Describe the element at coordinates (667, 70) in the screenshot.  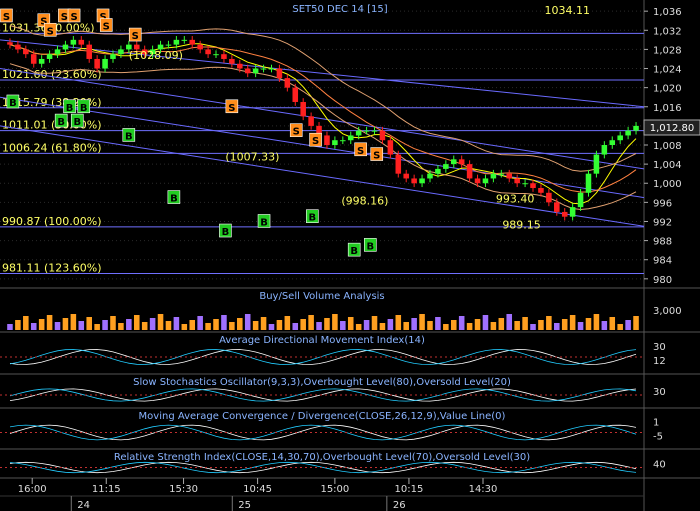
I see `price-tick-label: 1,024` at that location.